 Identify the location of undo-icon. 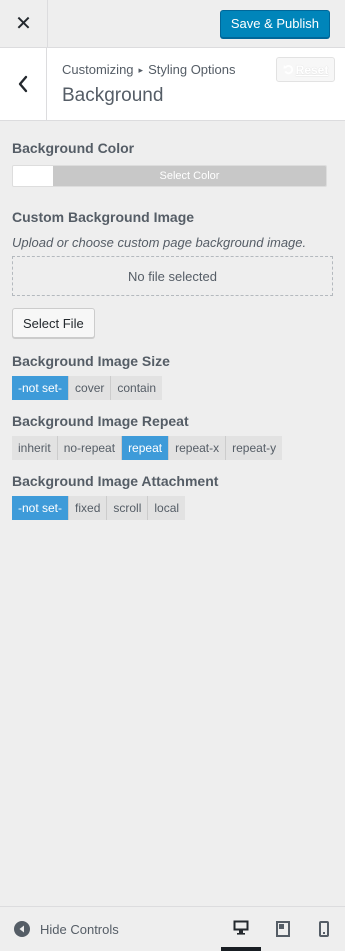
(288, 69).